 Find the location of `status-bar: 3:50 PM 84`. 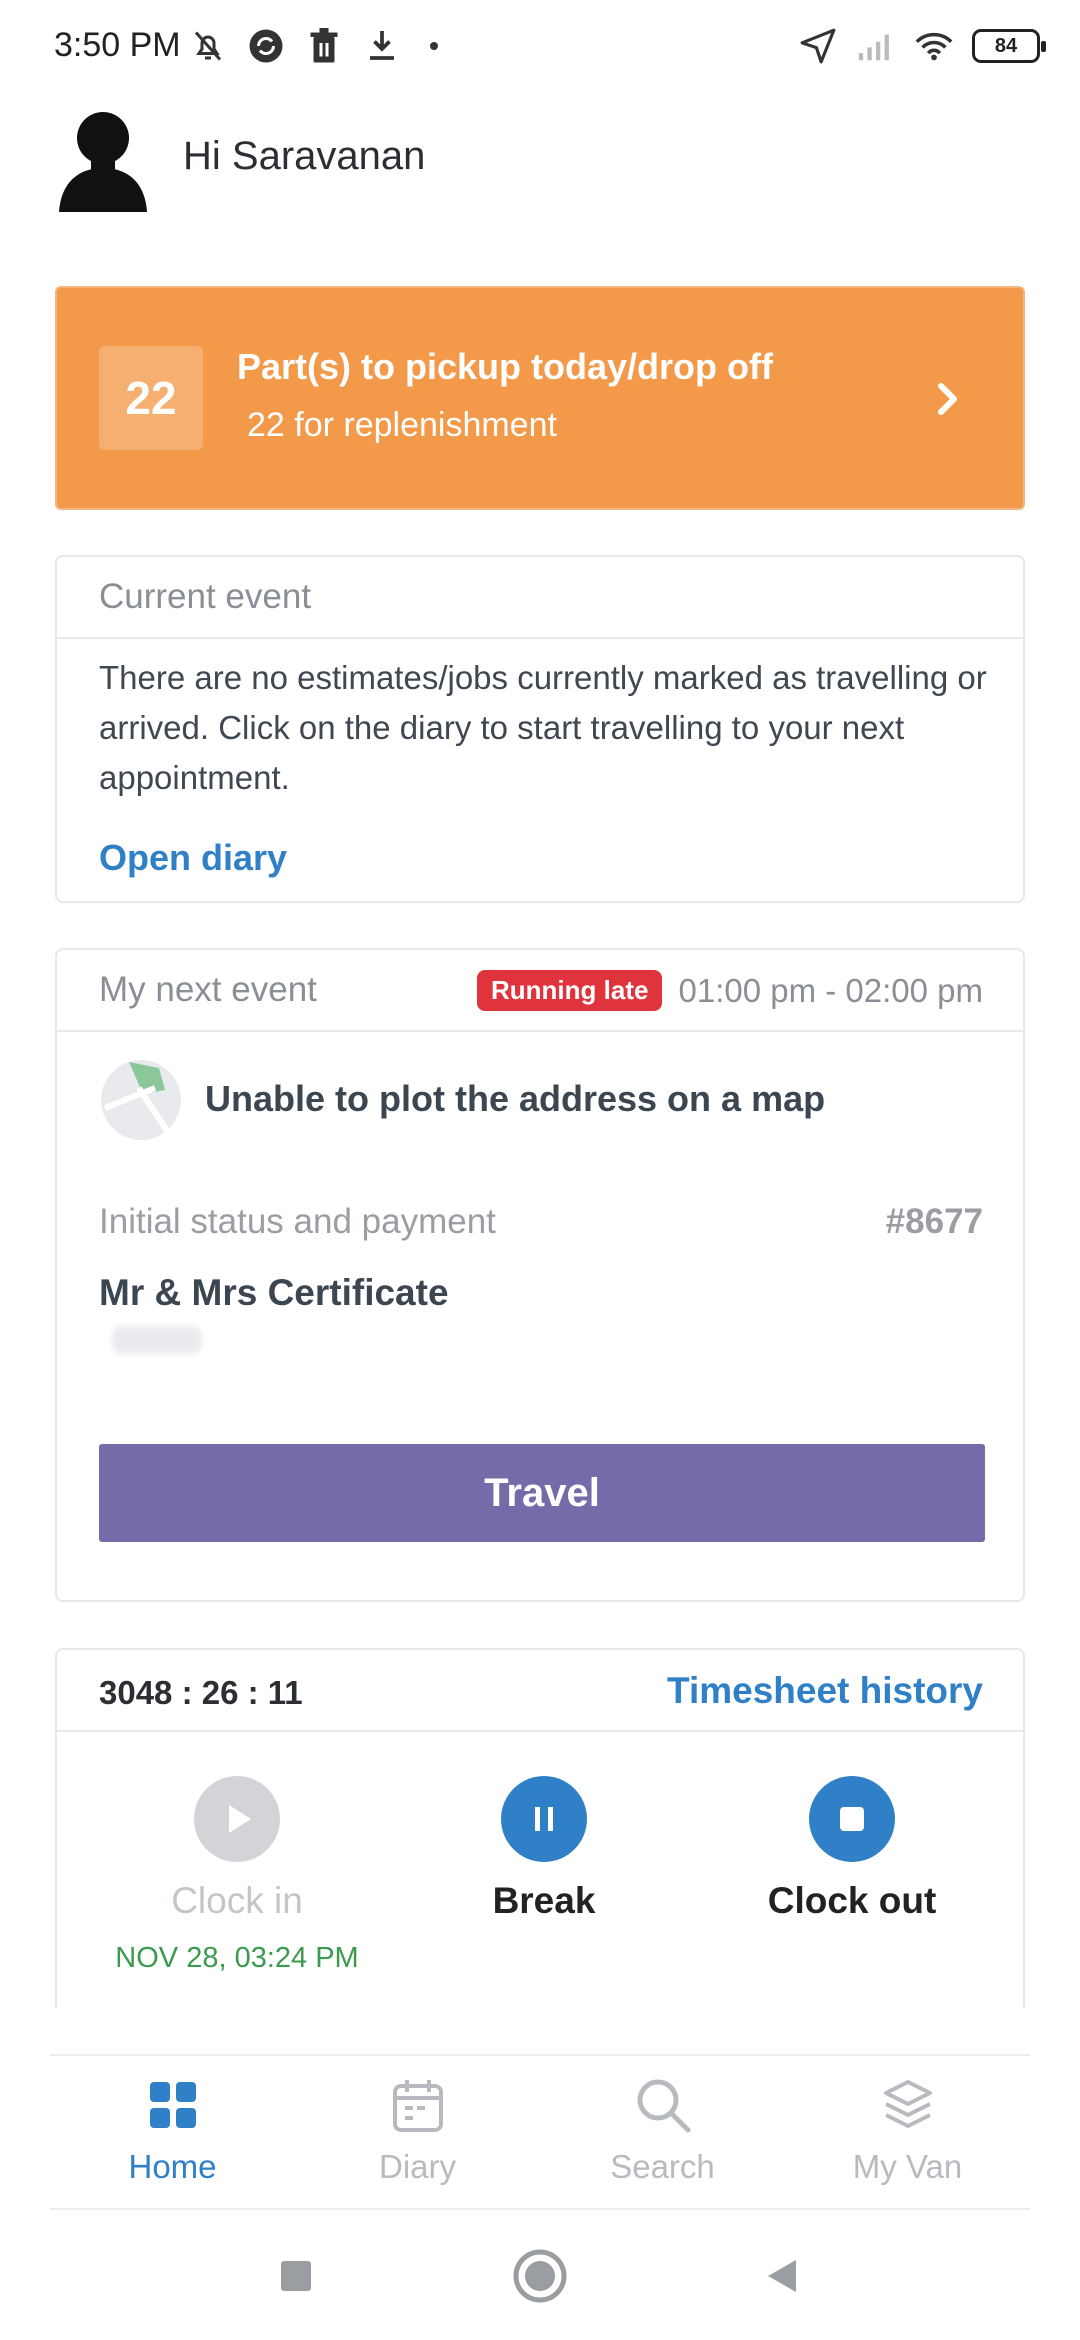

status-bar: 3:50 PM 84 is located at coordinates (540, 46).